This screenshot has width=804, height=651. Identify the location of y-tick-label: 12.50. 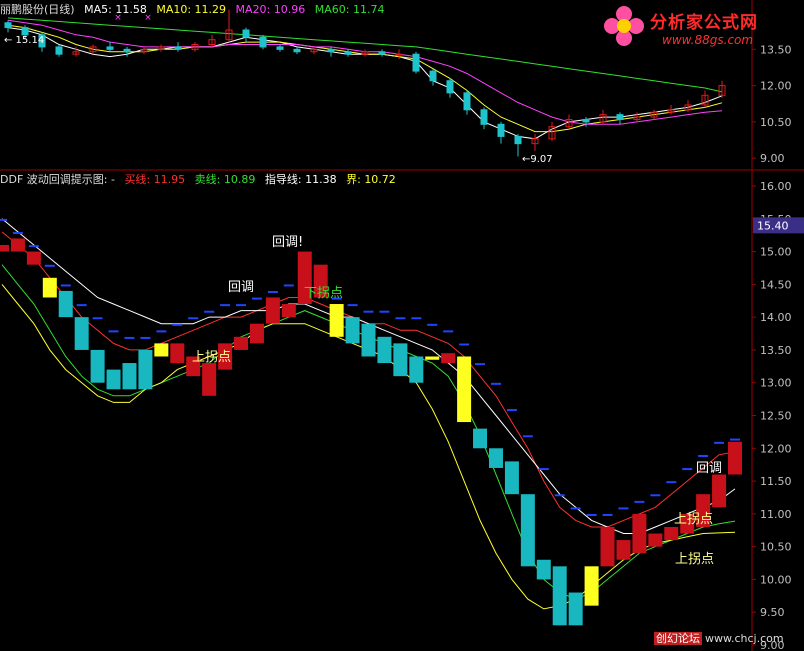
(776, 416).